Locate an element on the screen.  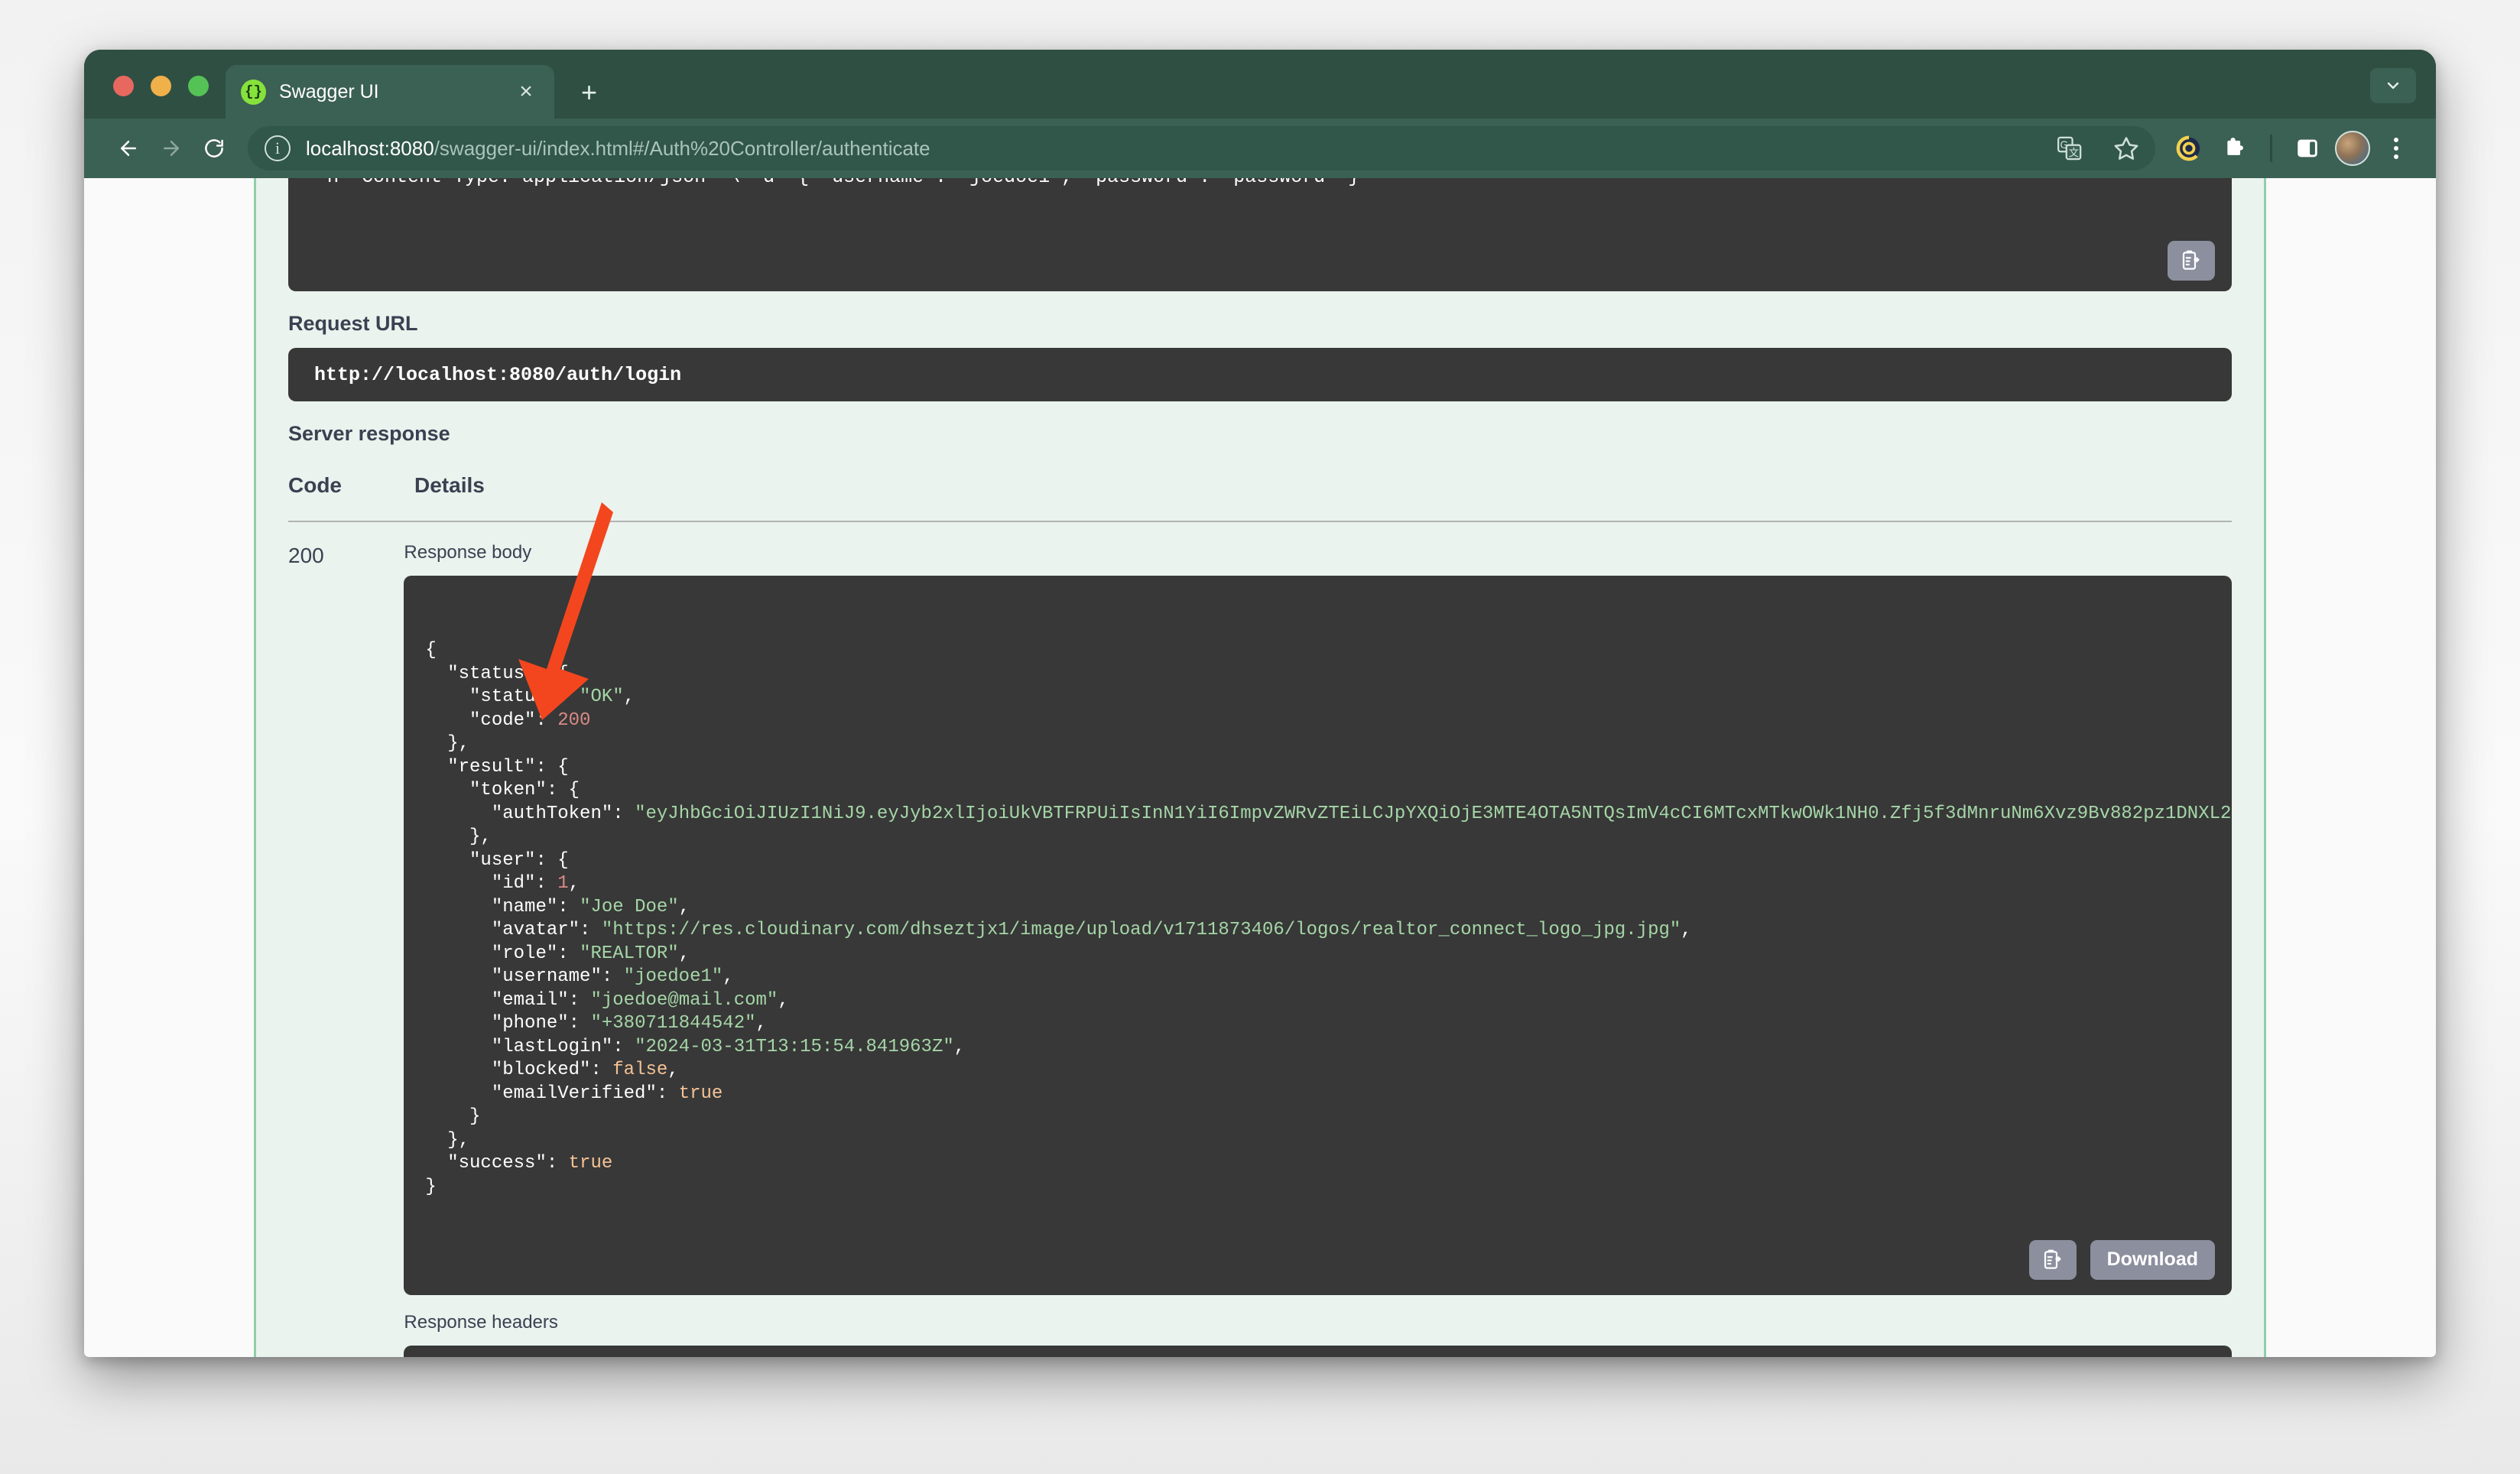
copy-curl-button is located at coordinates (2191, 261).